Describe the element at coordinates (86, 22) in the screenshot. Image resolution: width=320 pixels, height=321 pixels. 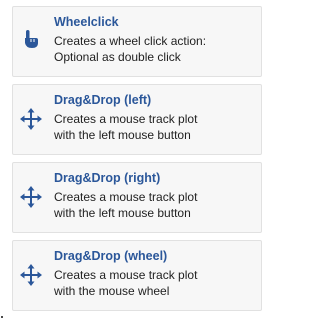
I see `action-title: Wheelclick` at that location.